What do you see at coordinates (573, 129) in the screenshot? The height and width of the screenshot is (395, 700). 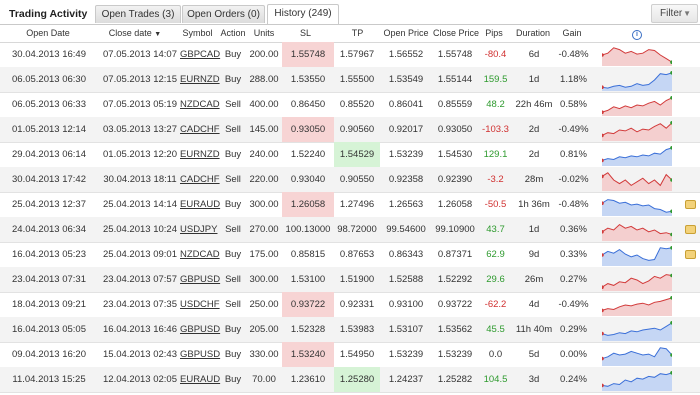 I see `gain-cell: -0.49%` at bounding box center [573, 129].